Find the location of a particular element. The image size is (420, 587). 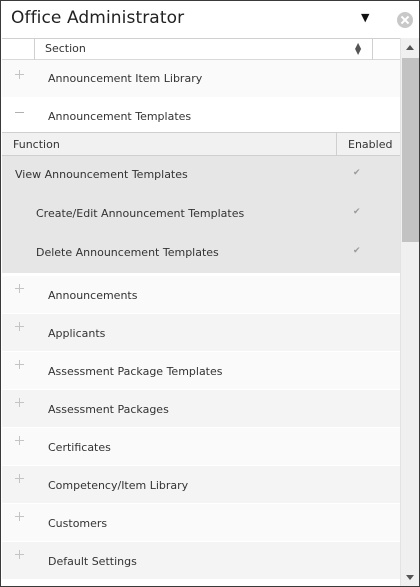

sort-icon: ▲ ▼ is located at coordinates (358, 49).